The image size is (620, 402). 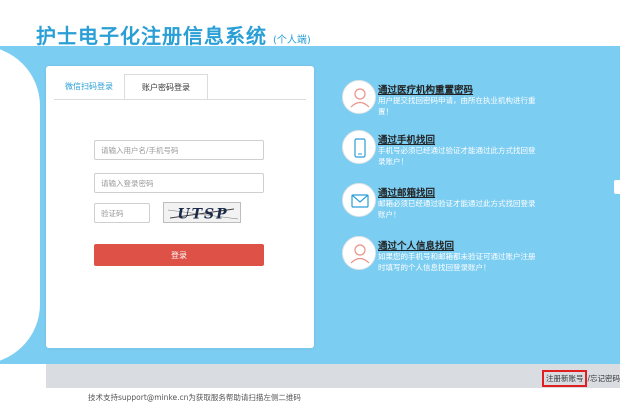 I want to click on page-title-text: 护士电子化注册信息系统, so click(x=151, y=36).